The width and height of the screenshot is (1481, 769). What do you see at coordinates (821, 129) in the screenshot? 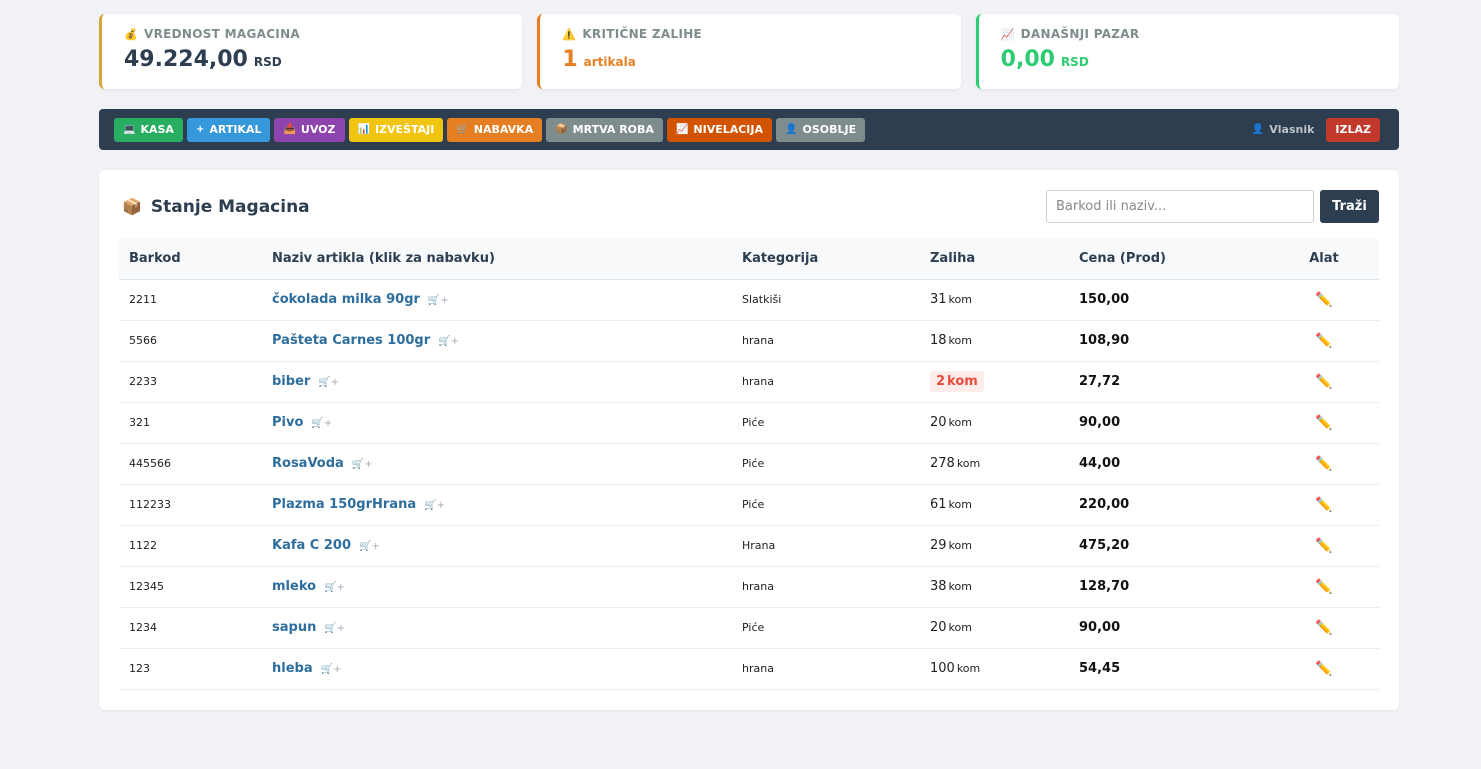
I see `osoblje-button: 👤 OSOBLJE` at bounding box center [821, 129].